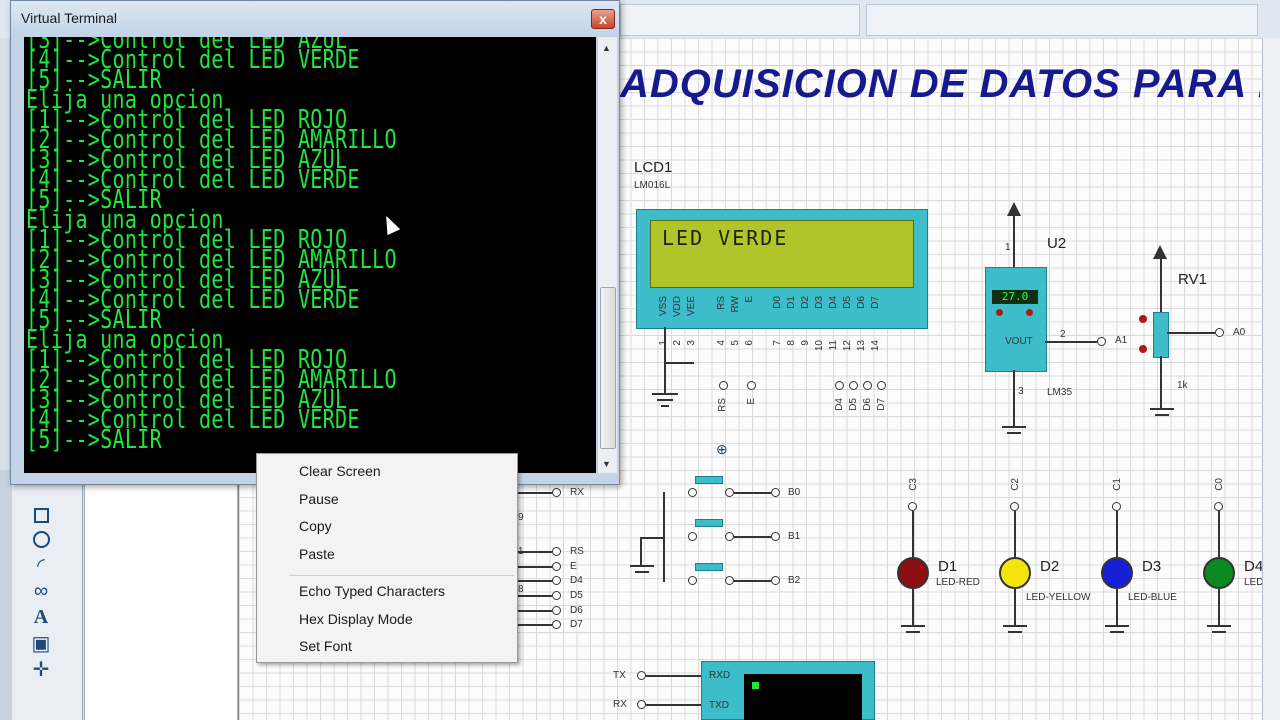 Image resolution: width=1280 pixels, height=720 pixels. I want to click on menu-item-clear-screen: Clear Screen, so click(340, 471).